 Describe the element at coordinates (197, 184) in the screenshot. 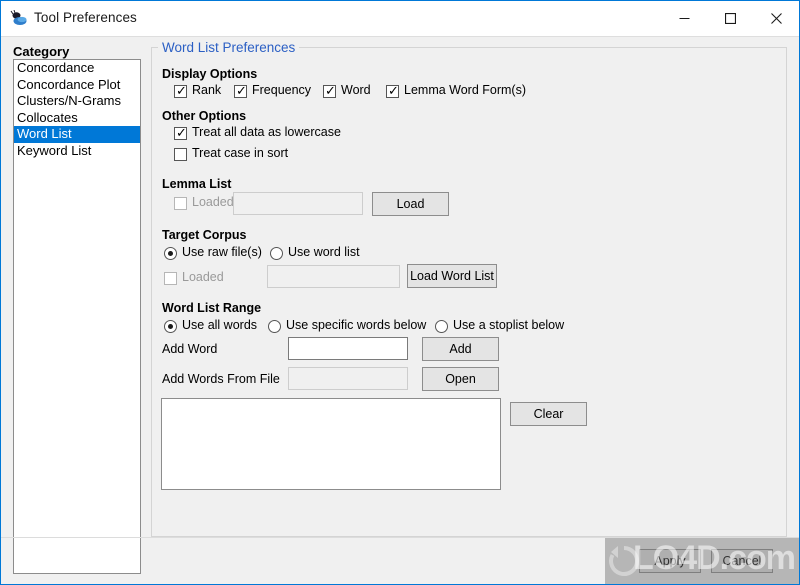

I see `lemma-list-heading: Lemma List` at that location.